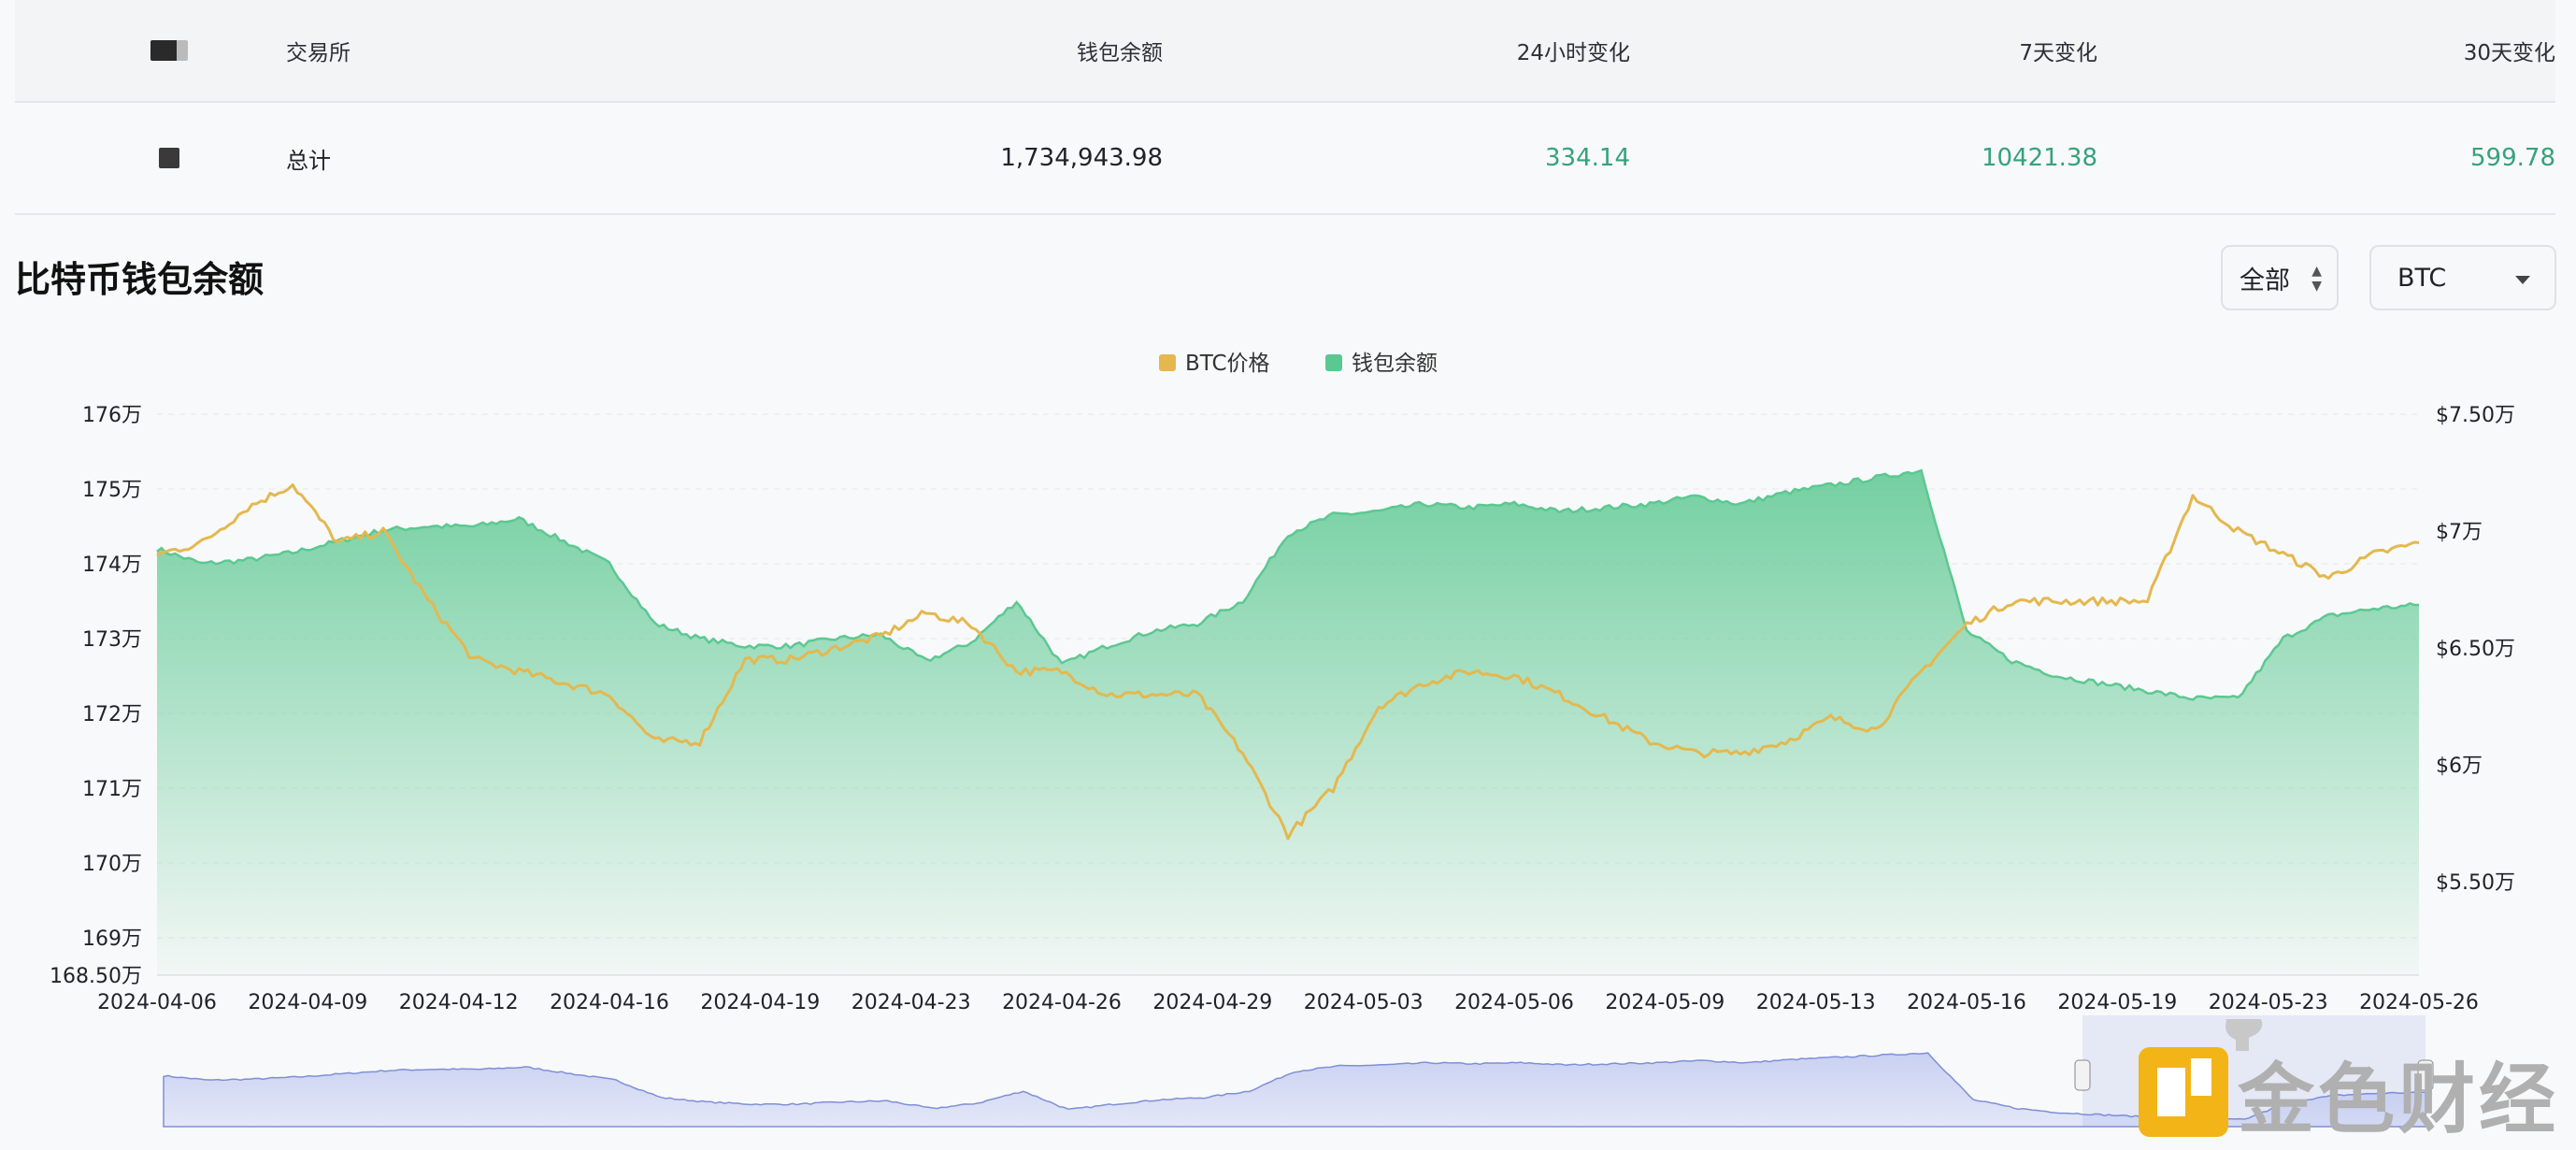 This screenshot has width=2576, height=1150. Describe the element at coordinates (112, 415) in the screenshot. I see `y-left-tick: 176万` at that location.